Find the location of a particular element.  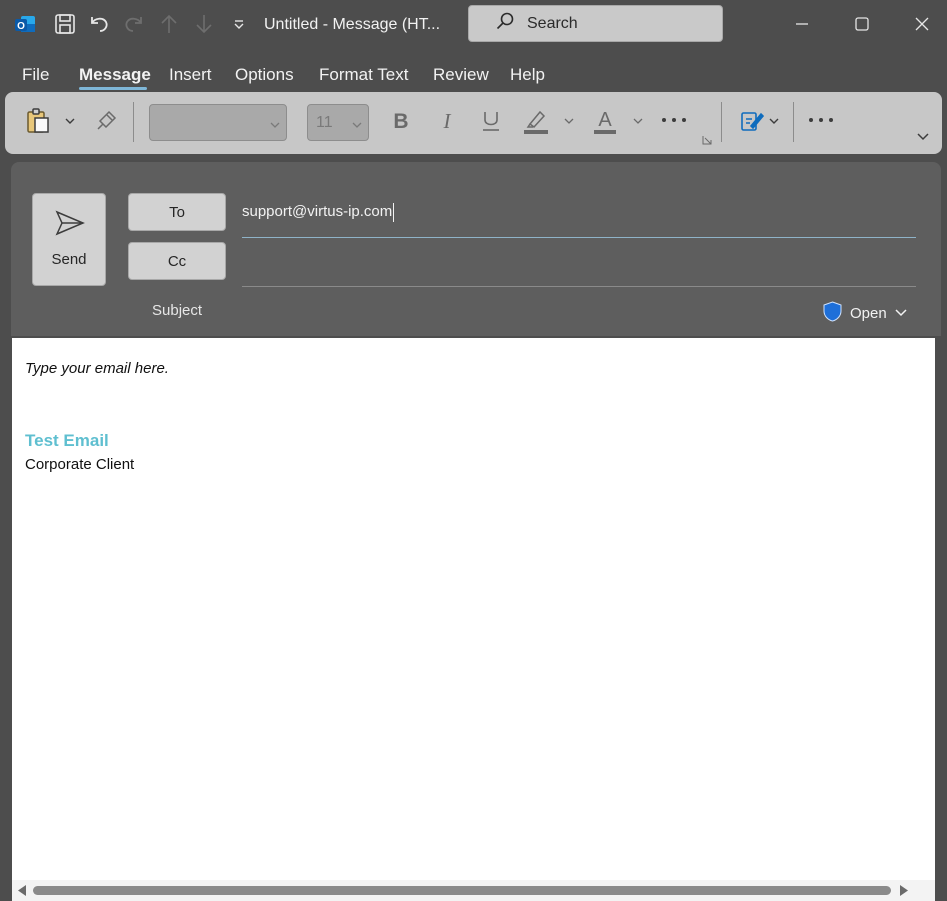

tab-insert: Insert is located at coordinates (190, 75).